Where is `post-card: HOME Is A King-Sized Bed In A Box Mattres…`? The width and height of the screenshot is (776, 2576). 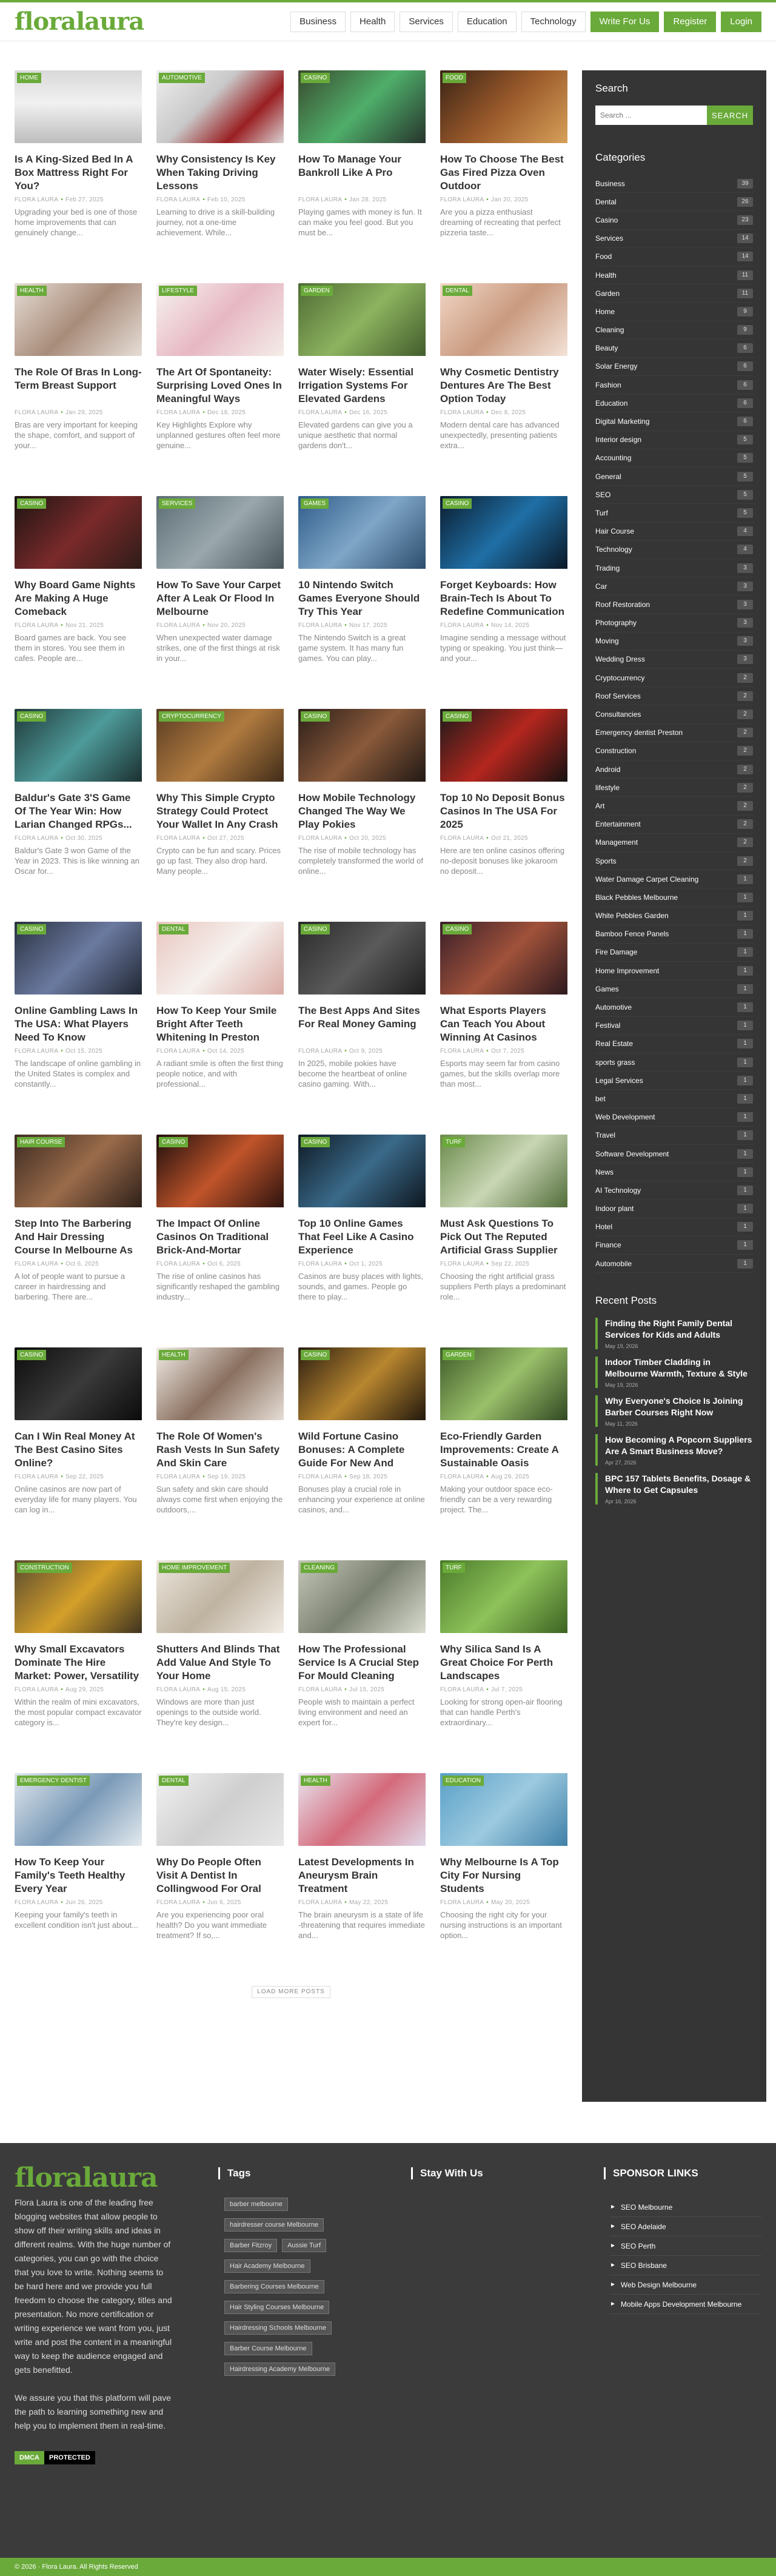
post-card: HOME Is A King-Sized Bed In A Box Mattres… is located at coordinates (78, 165).